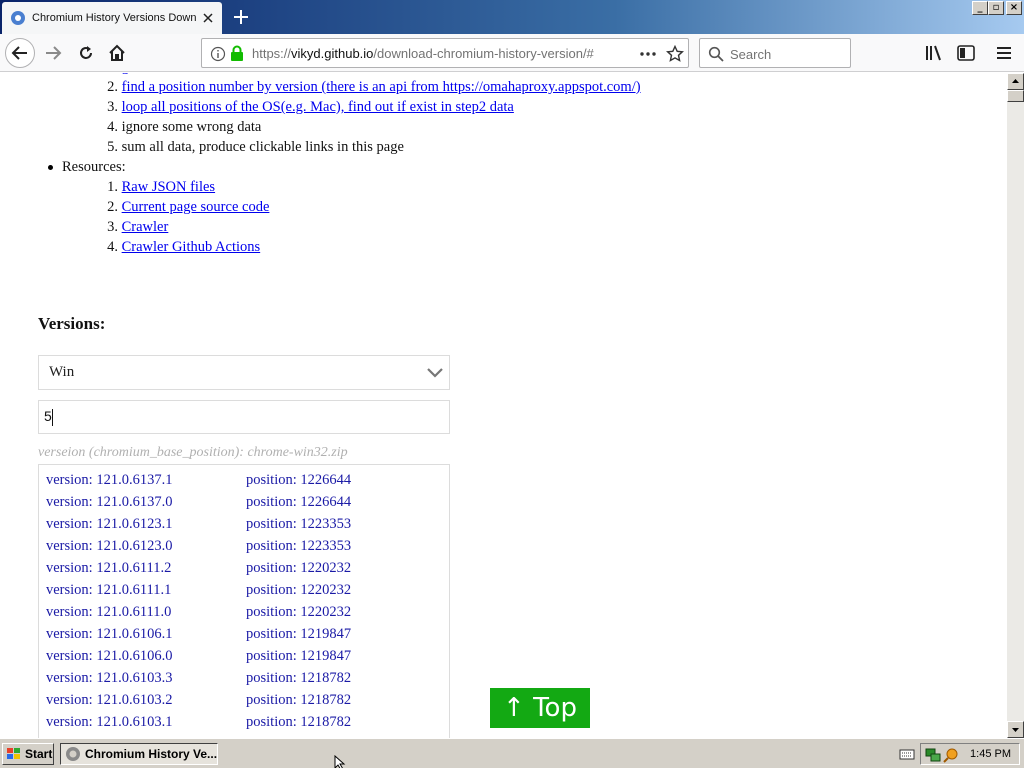 Image resolution: width=1024 pixels, height=768 pixels. What do you see at coordinates (244, 505) in the screenshot?
I see `result-row: version: 121.0.6137.0 position: 1226644` at bounding box center [244, 505].